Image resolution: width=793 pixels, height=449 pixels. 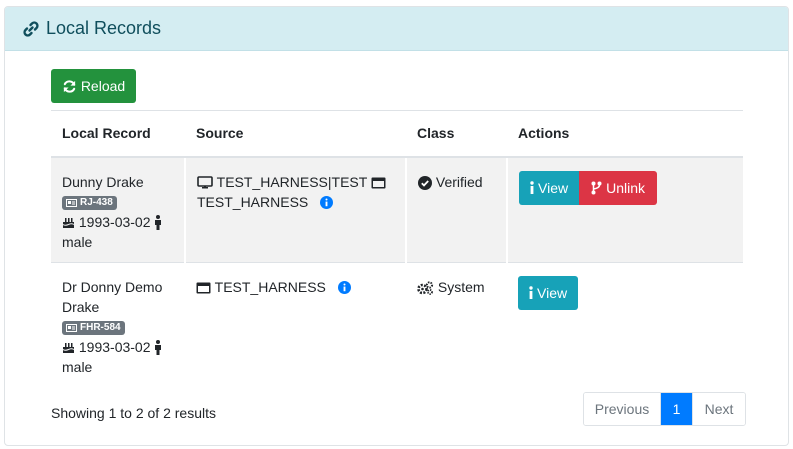 I want to click on pagination: Previous 1 Next, so click(x=664, y=409).